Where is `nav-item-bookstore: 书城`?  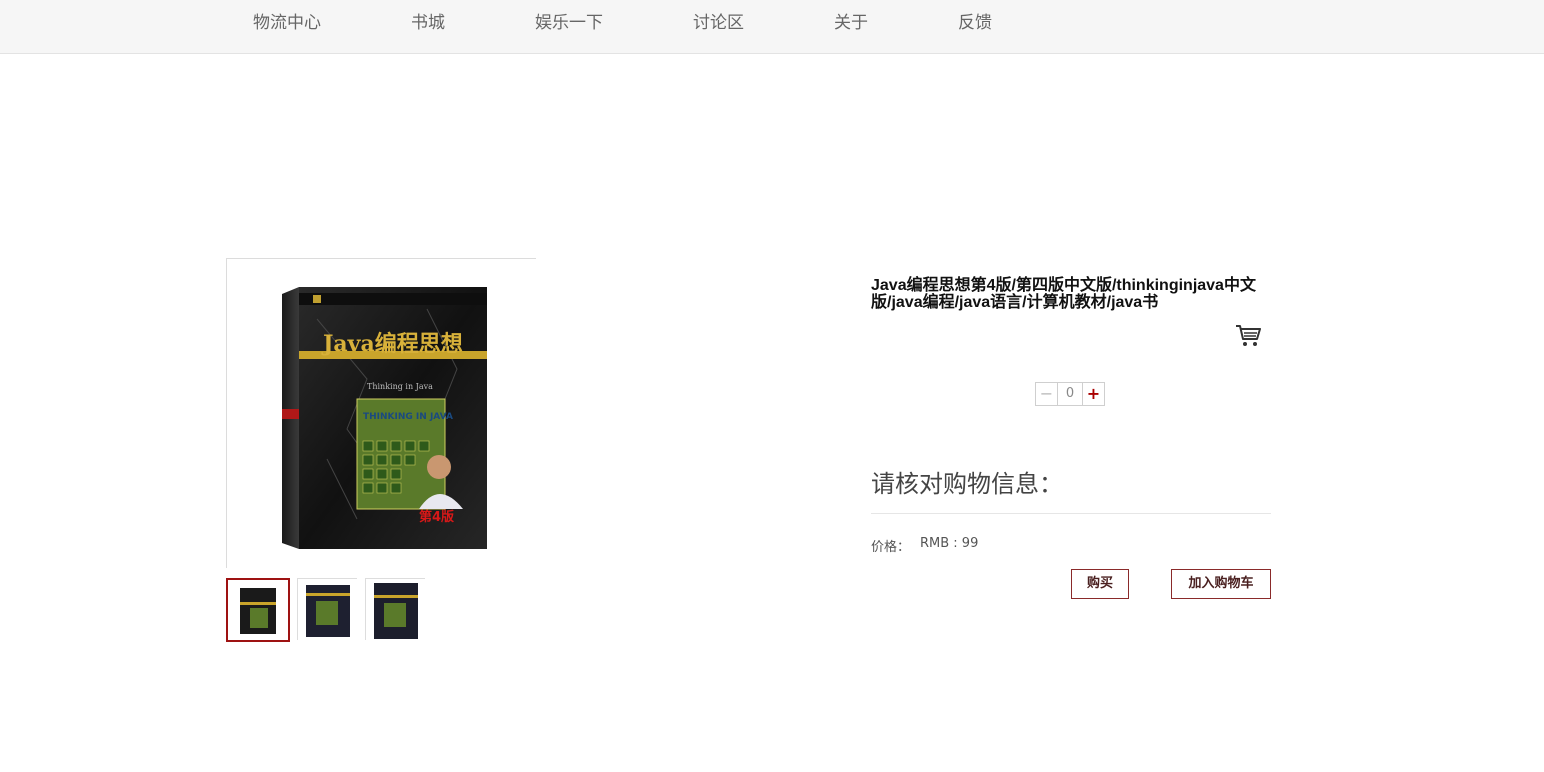 nav-item-bookstore: 书城 is located at coordinates (428, 23).